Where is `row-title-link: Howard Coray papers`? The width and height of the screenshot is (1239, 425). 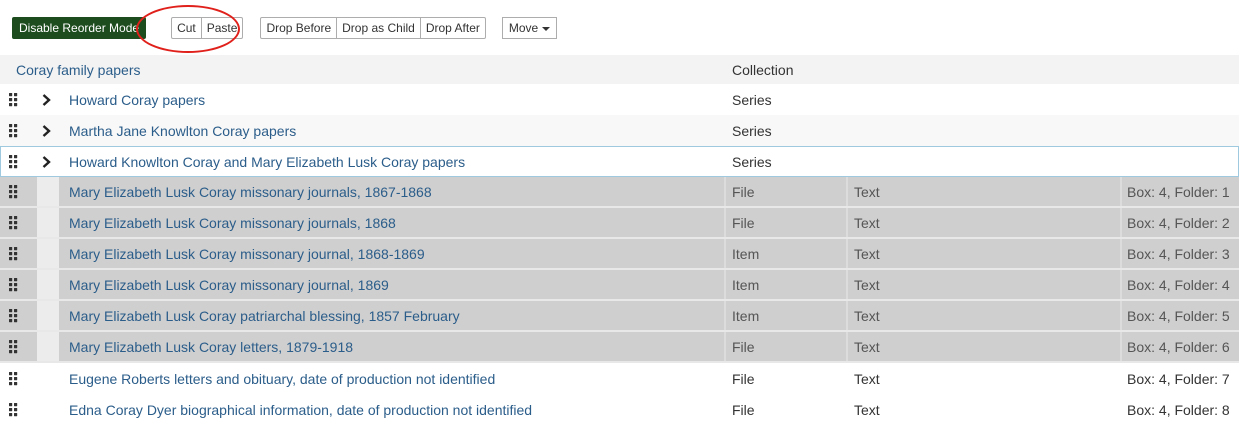
row-title-link: Howard Coray papers is located at coordinates (137, 100).